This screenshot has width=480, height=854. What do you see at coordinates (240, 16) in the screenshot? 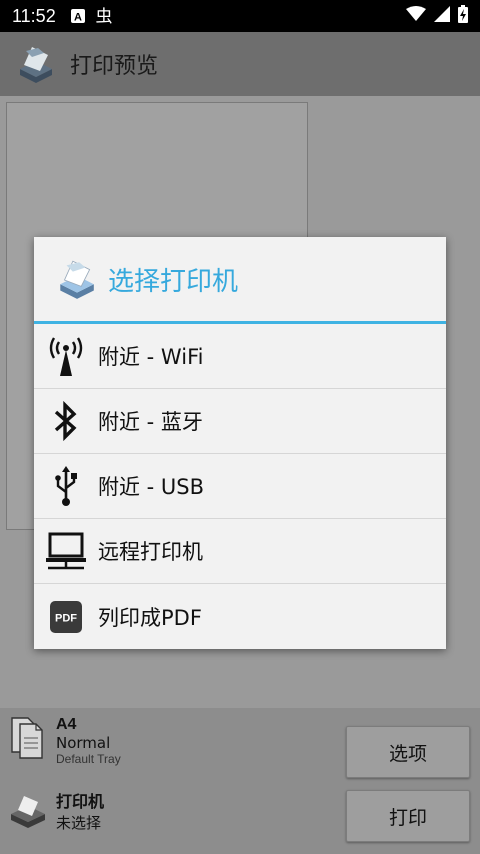
I see `status-bar: 11:52 A 虫` at bounding box center [240, 16].